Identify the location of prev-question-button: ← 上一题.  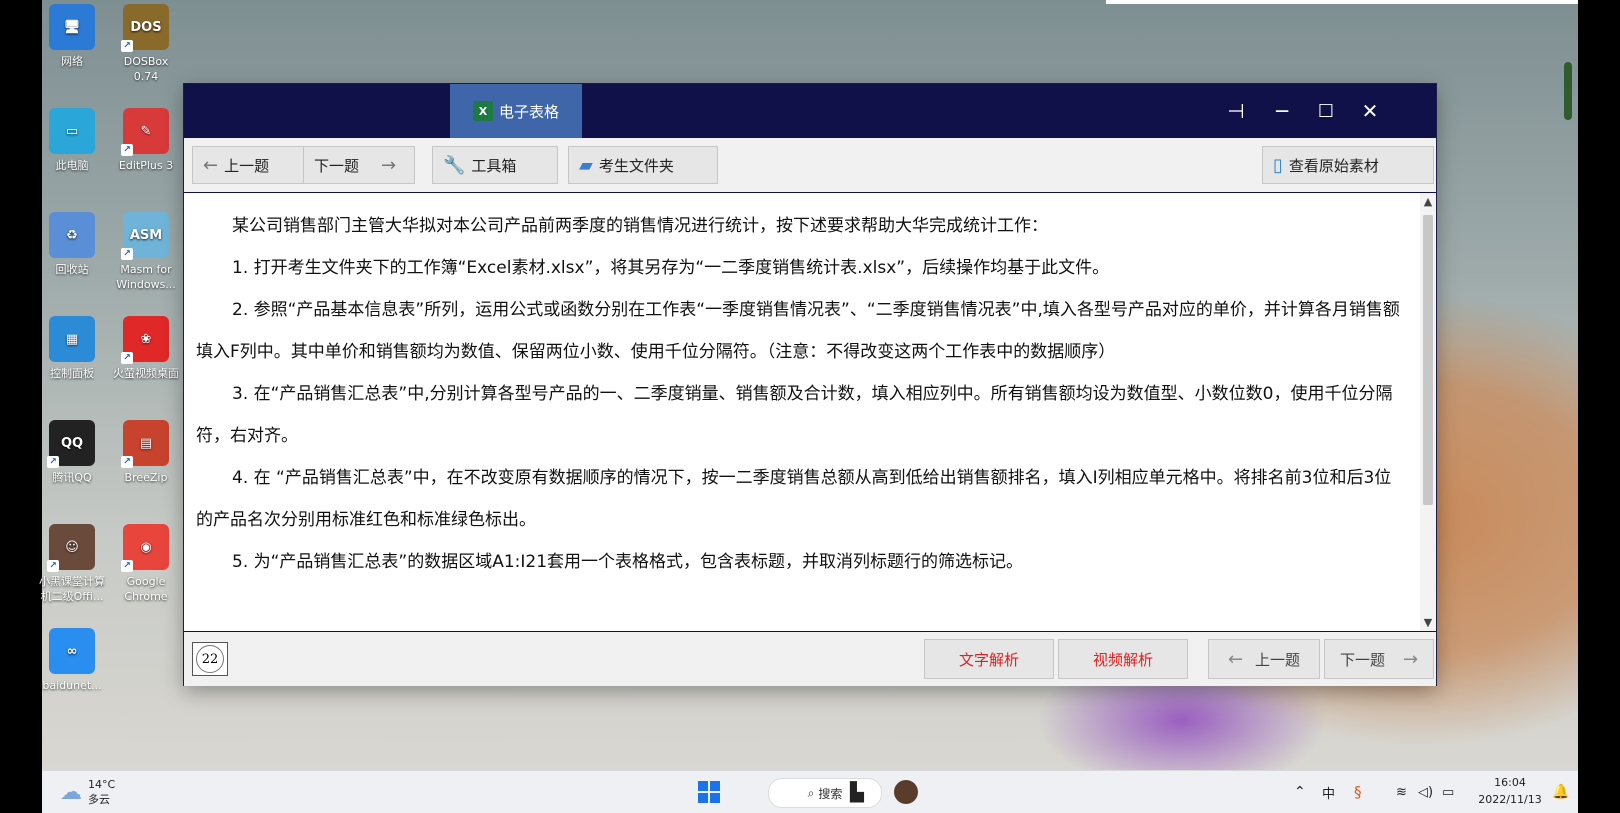
(248, 165).